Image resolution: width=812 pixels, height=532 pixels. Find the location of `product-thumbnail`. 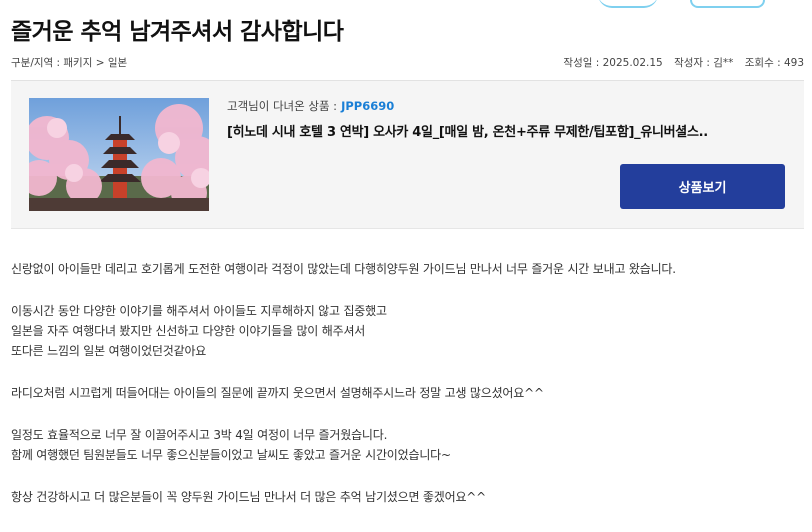

product-thumbnail is located at coordinates (119, 154).